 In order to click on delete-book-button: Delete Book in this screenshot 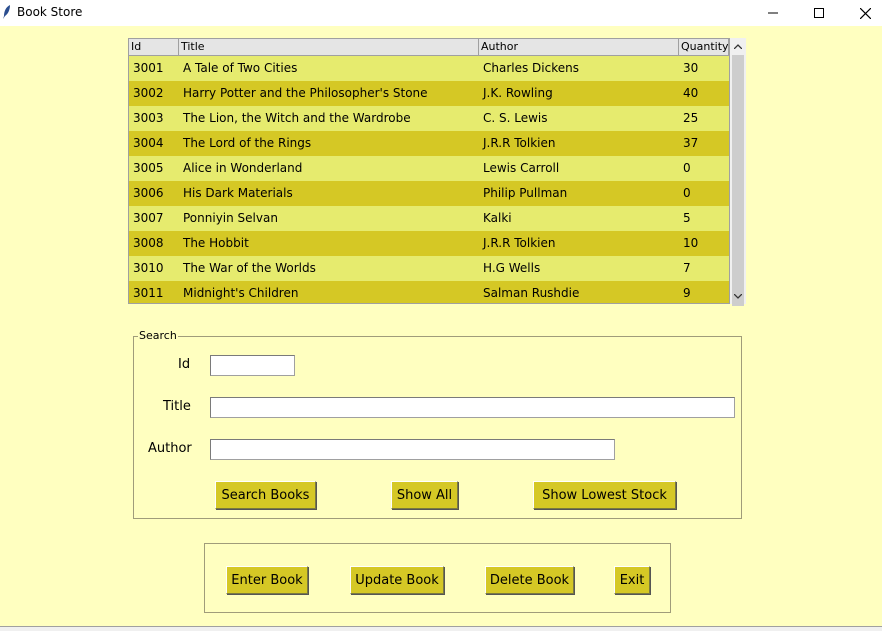, I will do `click(529, 580)`.